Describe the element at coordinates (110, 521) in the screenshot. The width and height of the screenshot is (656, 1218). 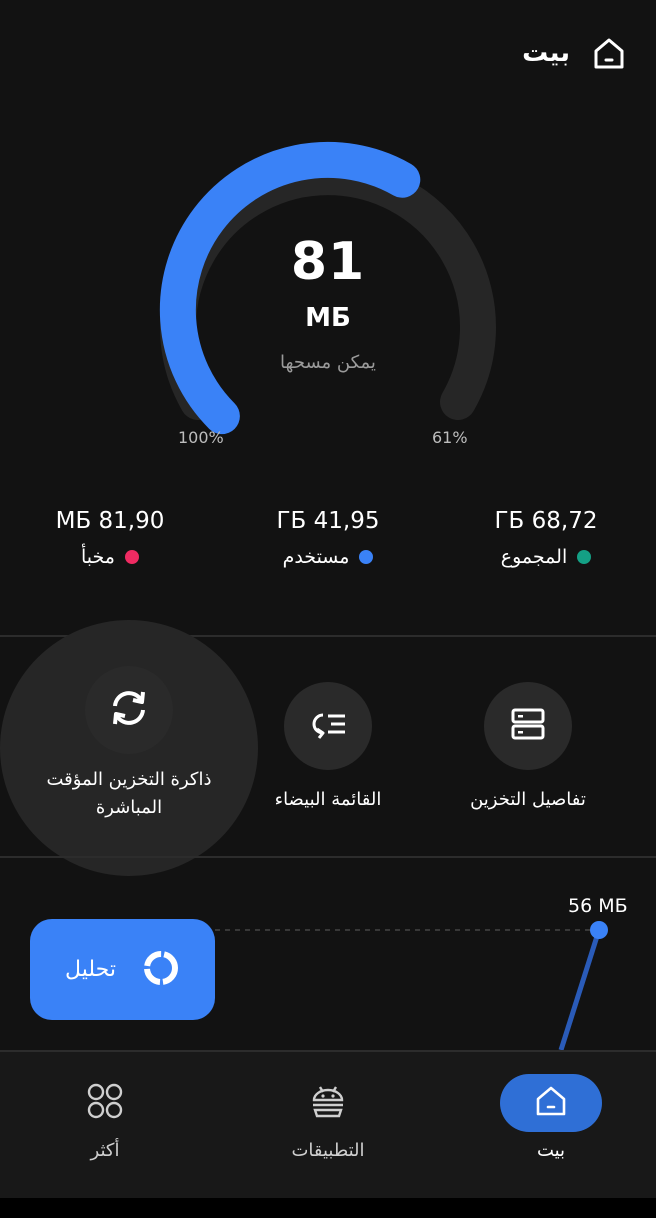
I see `stat-cached-value: МБ 81,90` at that location.